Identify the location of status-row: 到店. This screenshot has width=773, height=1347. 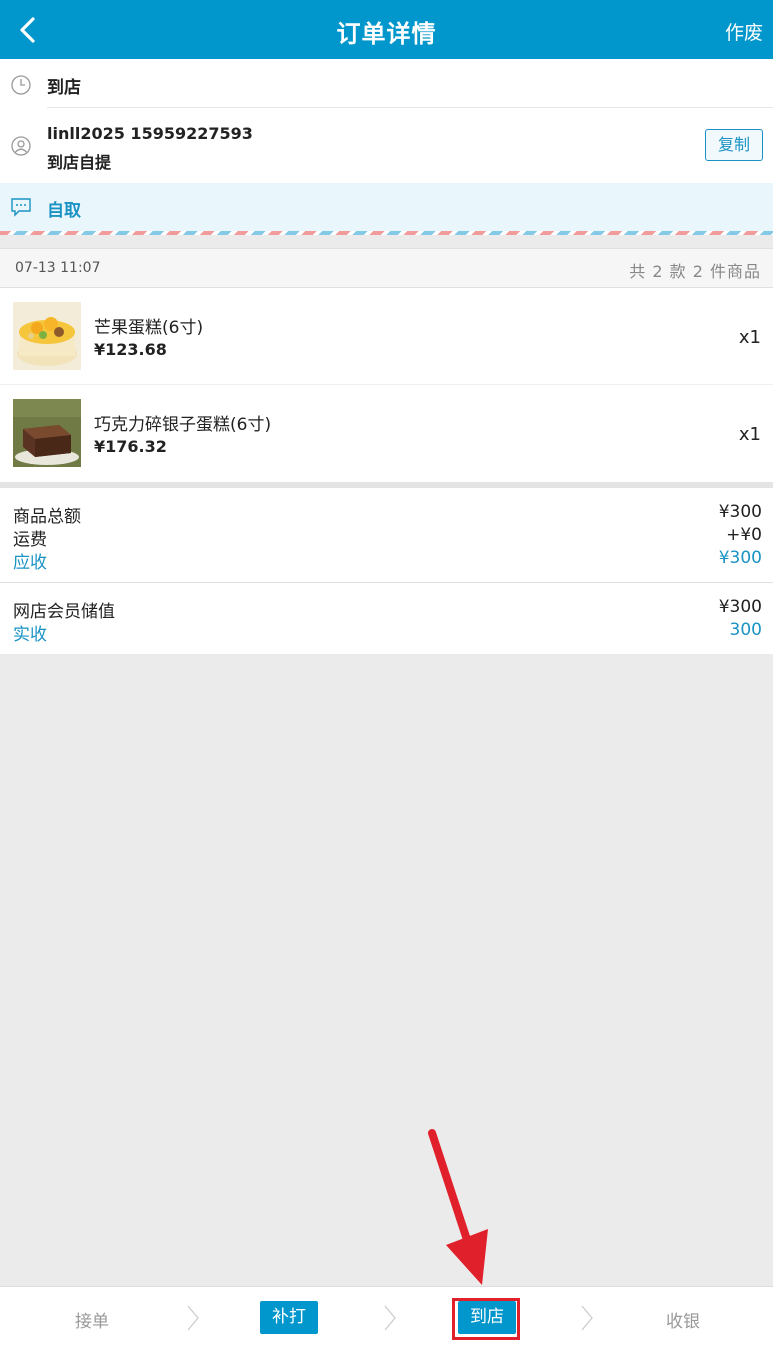
(410, 83).